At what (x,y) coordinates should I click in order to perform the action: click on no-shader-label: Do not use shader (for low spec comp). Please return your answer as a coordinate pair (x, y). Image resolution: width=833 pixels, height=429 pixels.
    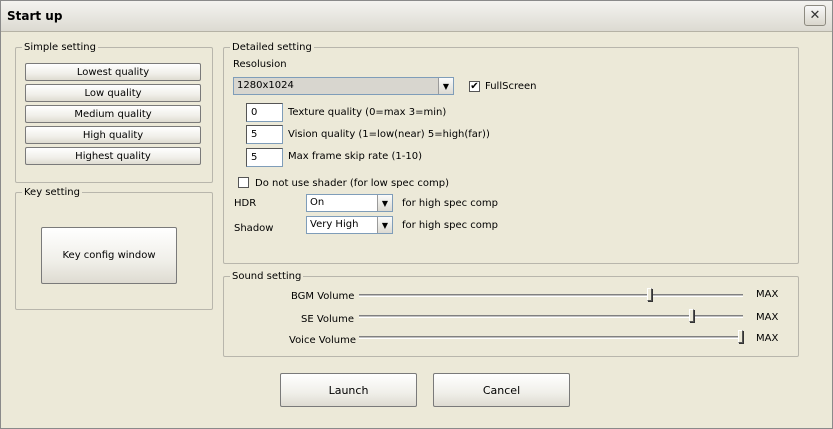
    Looking at the image, I should click on (352, 183).